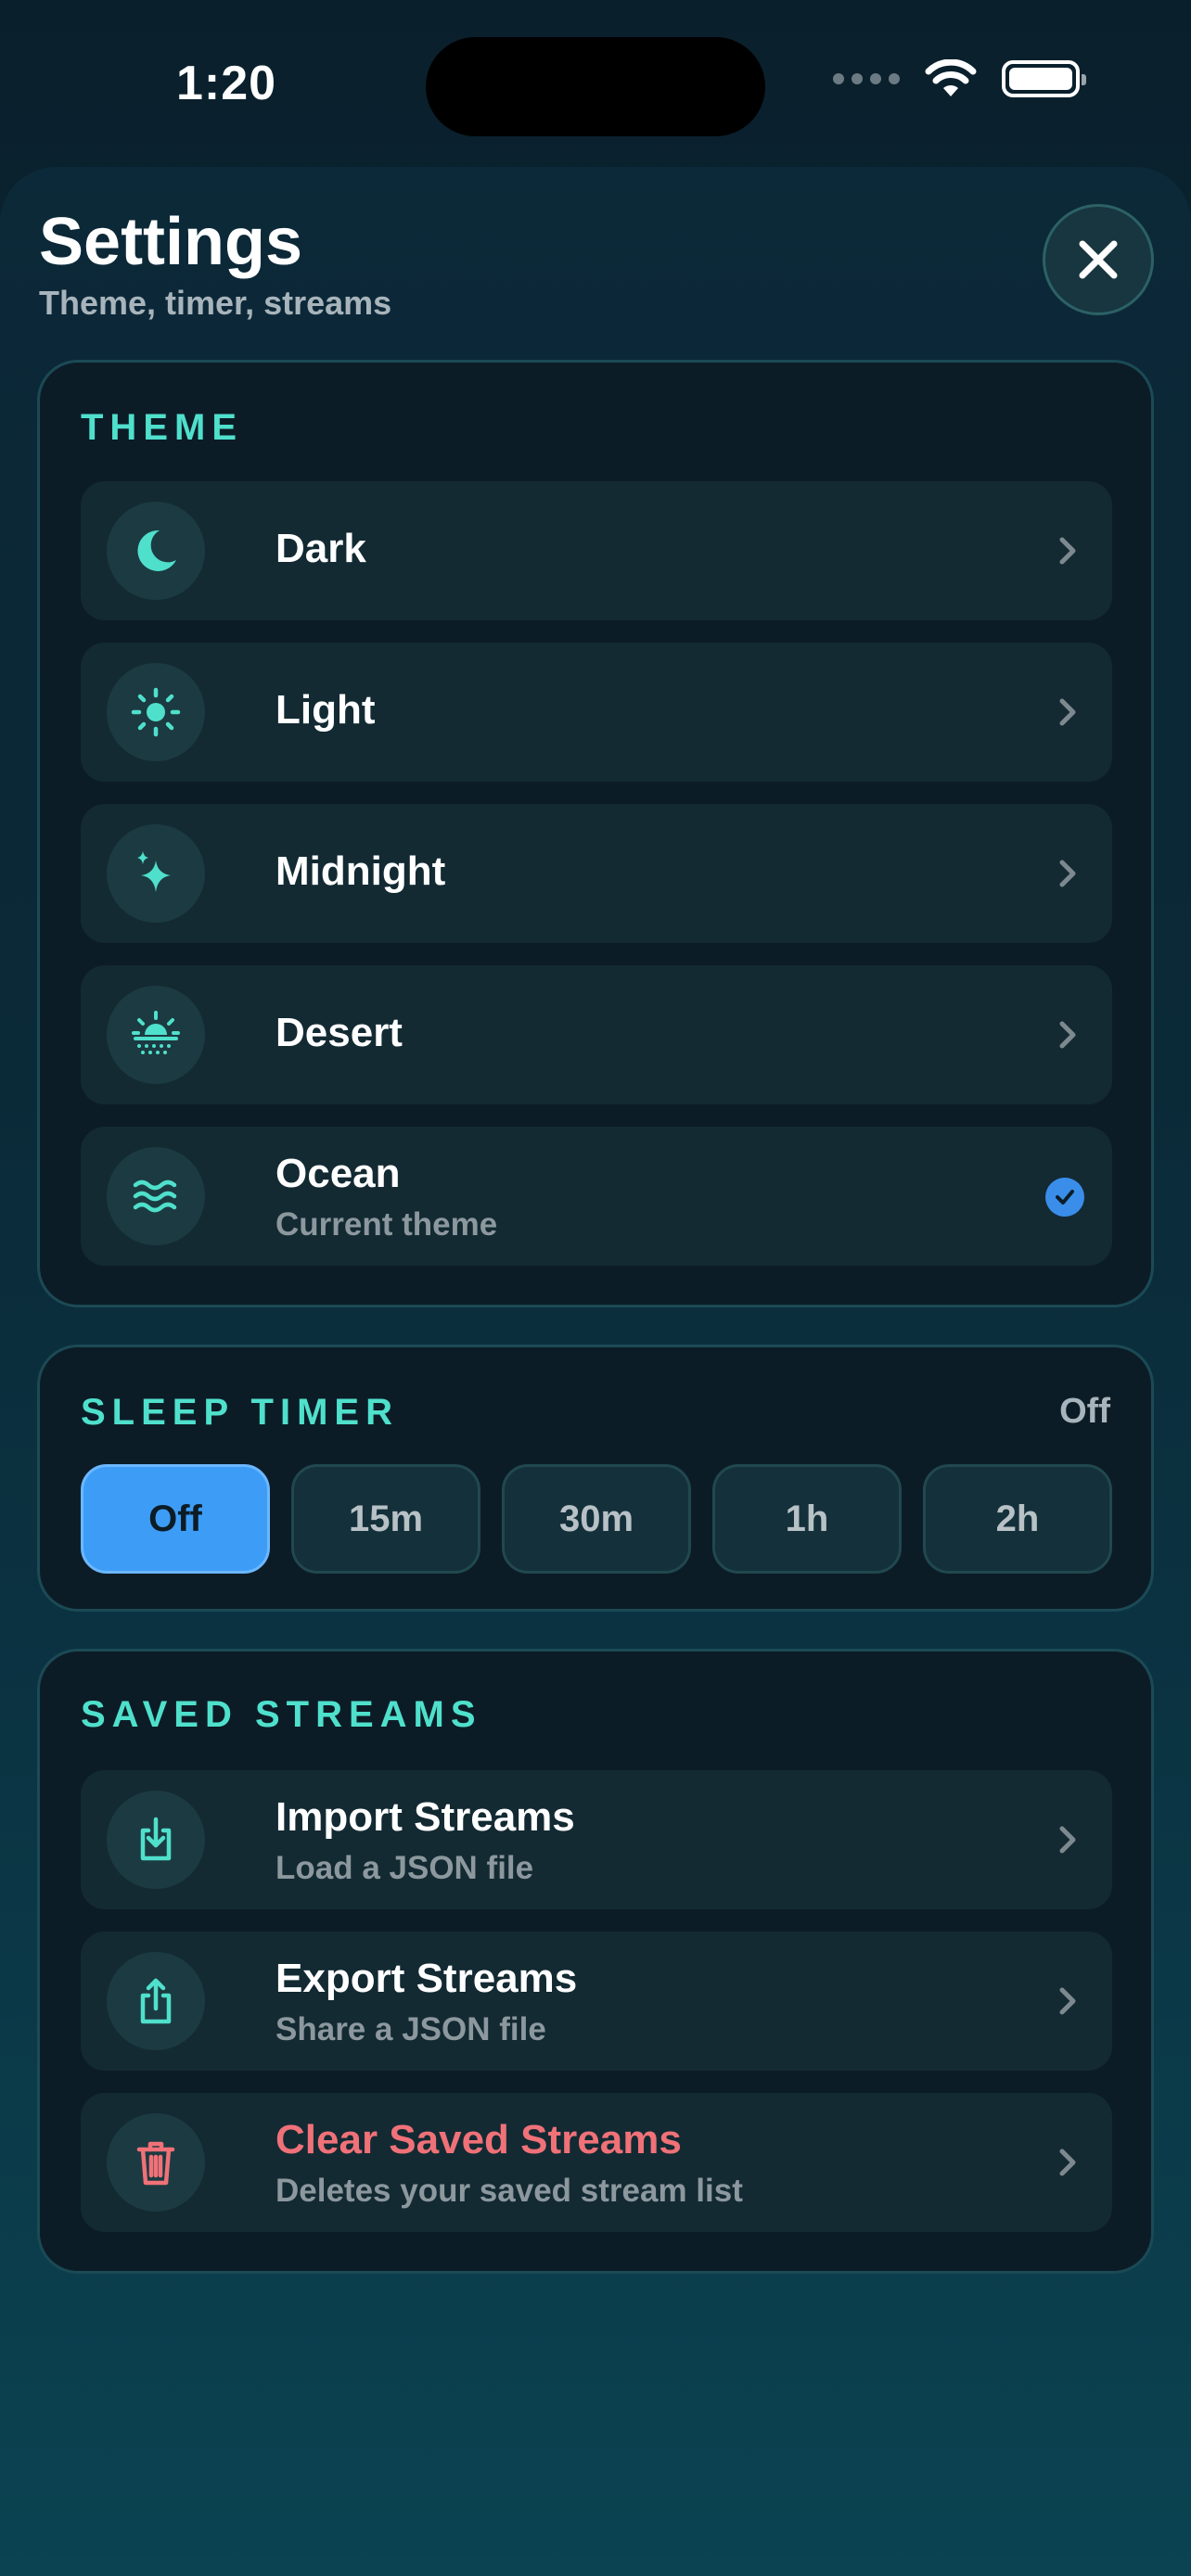 This screenshot has width=1191, height=2576. I want to click on timer-option-off: Off, so click(175, 1519).